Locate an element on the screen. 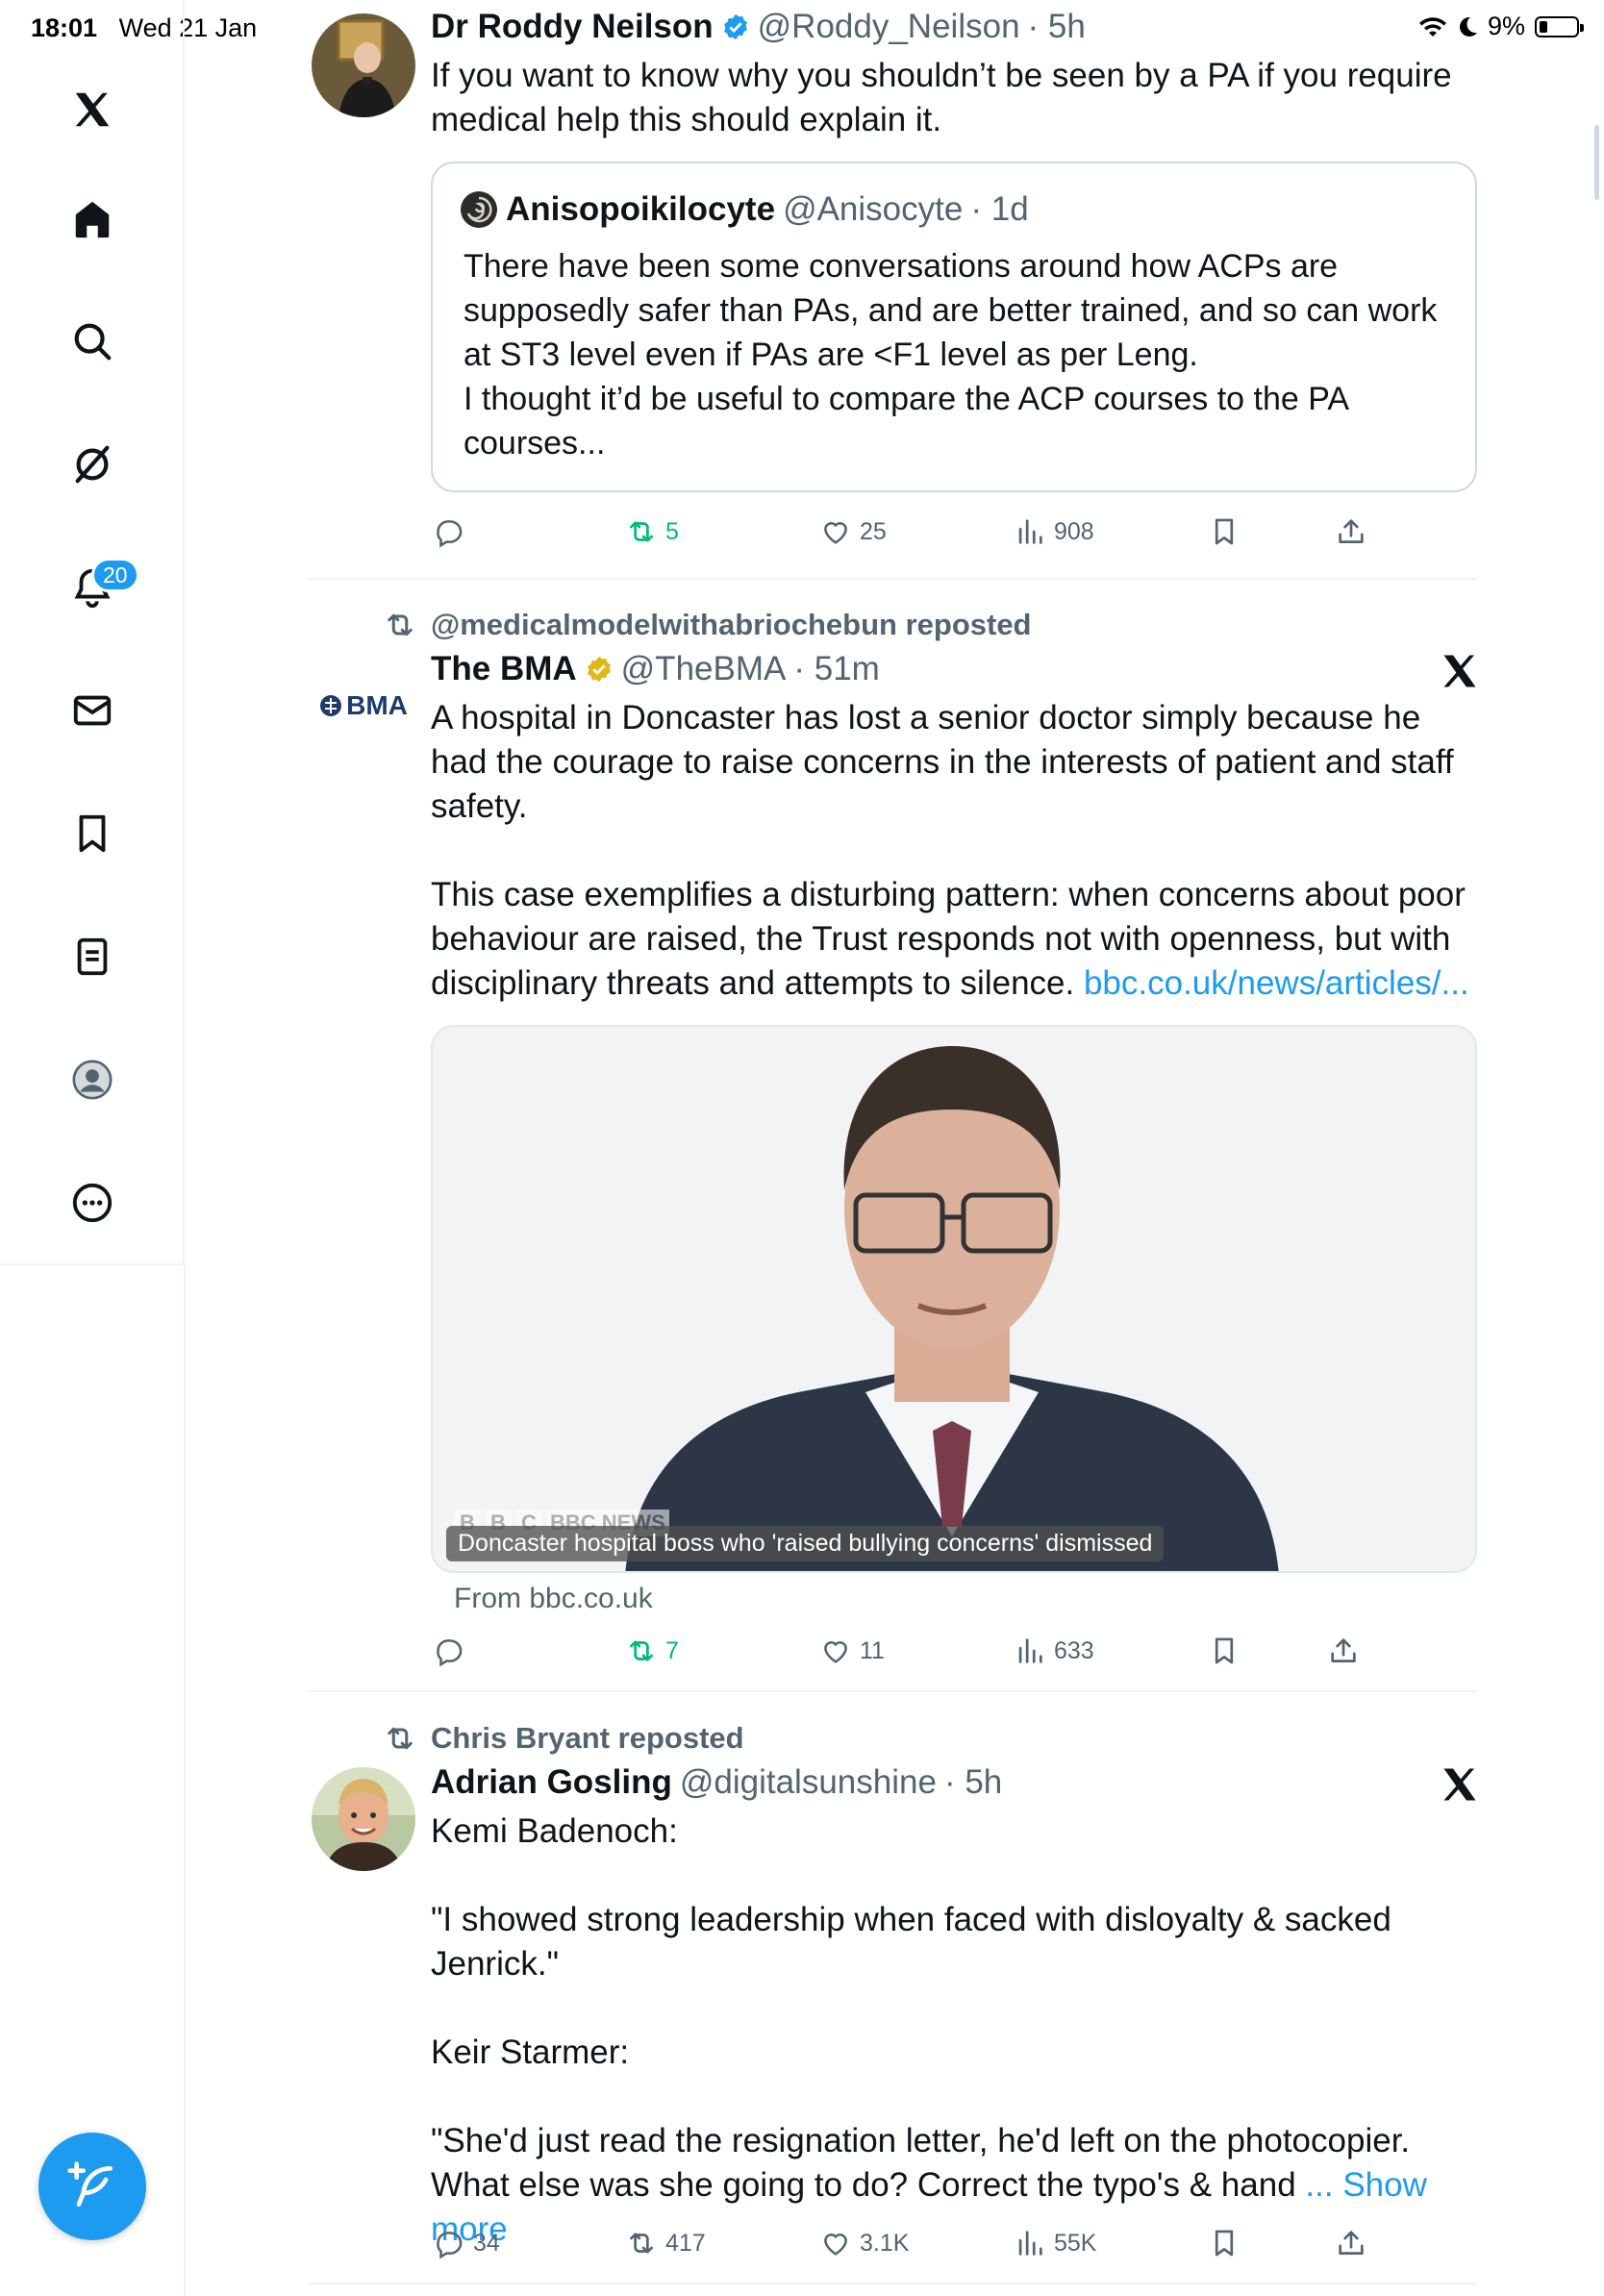  reply-icon is located at coordinates (450, 2245).